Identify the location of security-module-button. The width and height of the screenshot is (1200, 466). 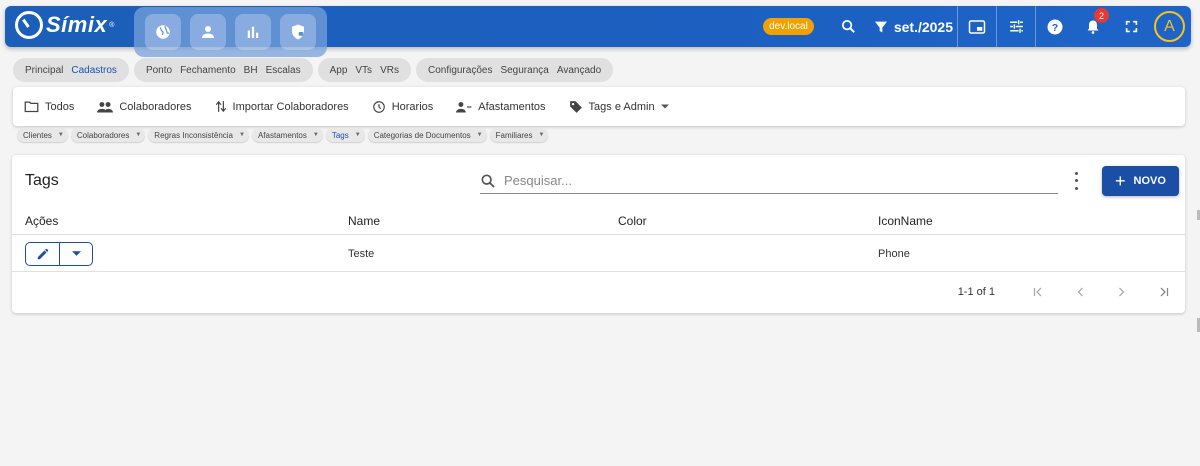
(298, 32).